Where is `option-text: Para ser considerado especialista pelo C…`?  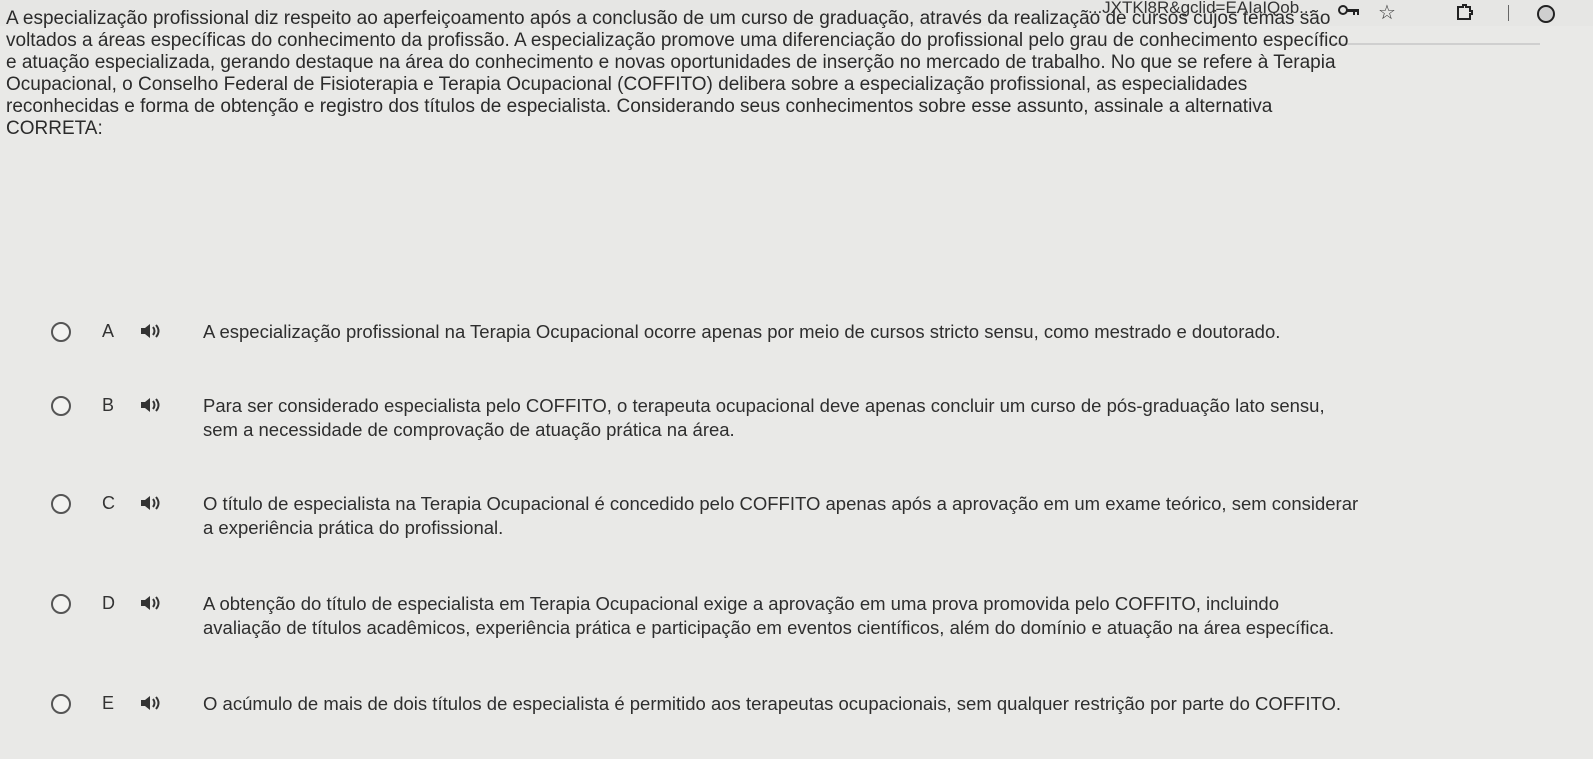
option-text: Para ser considerado especialista pelo C… is located at coordinates (764, 405).